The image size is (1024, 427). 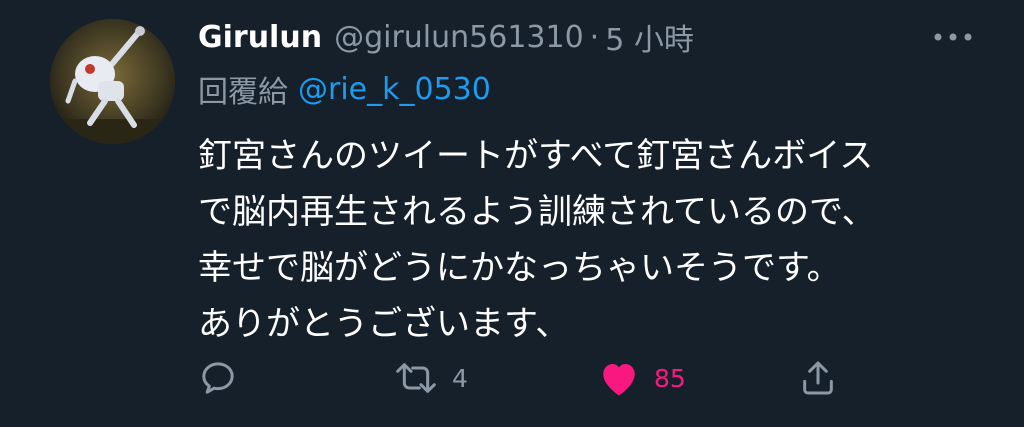 I want to click on reply-prefix: 回覆給, so click(x=243, y=92).